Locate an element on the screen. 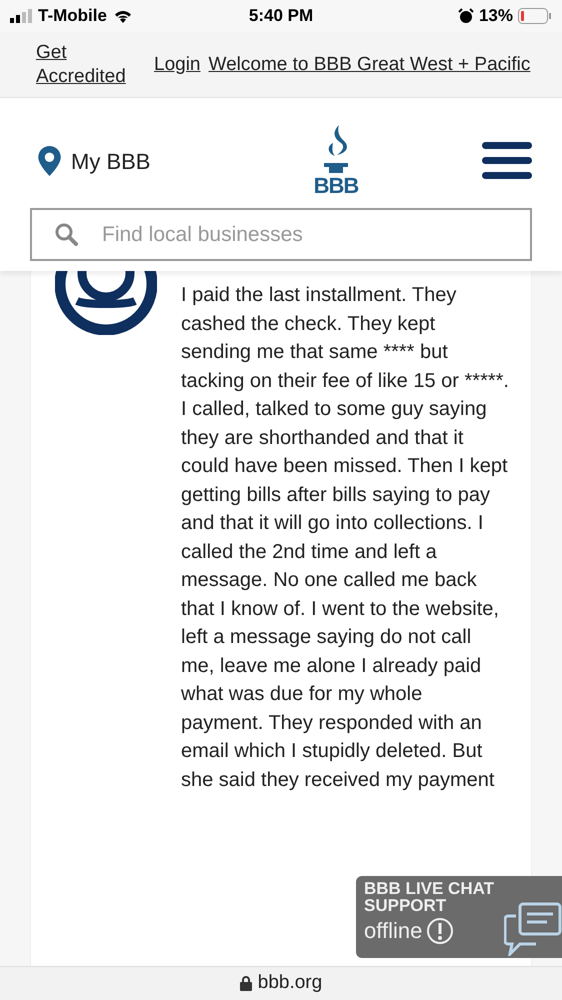 The height and width of the screenshot is (1000, 562). carrier-name: T-Mobile is located at coordinates (72, 16).